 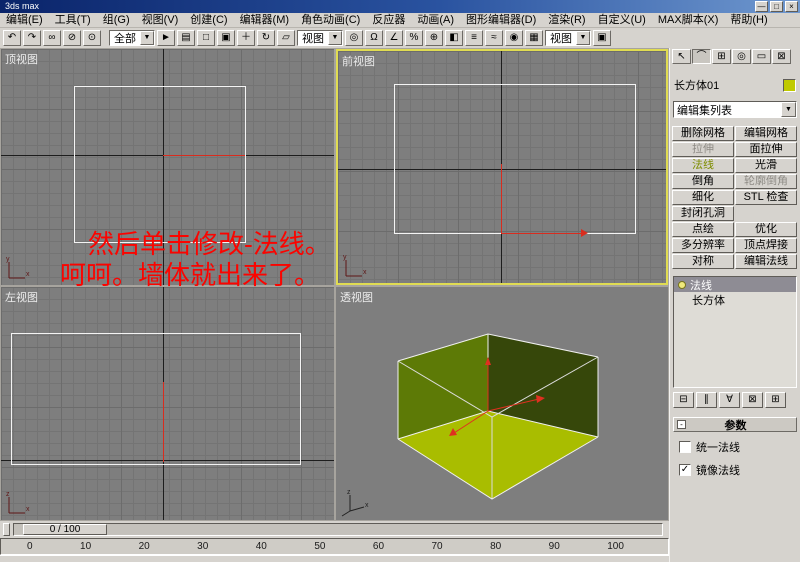 I want to click on menu-item-help: 帮助(H), so click(x=748, y=20).